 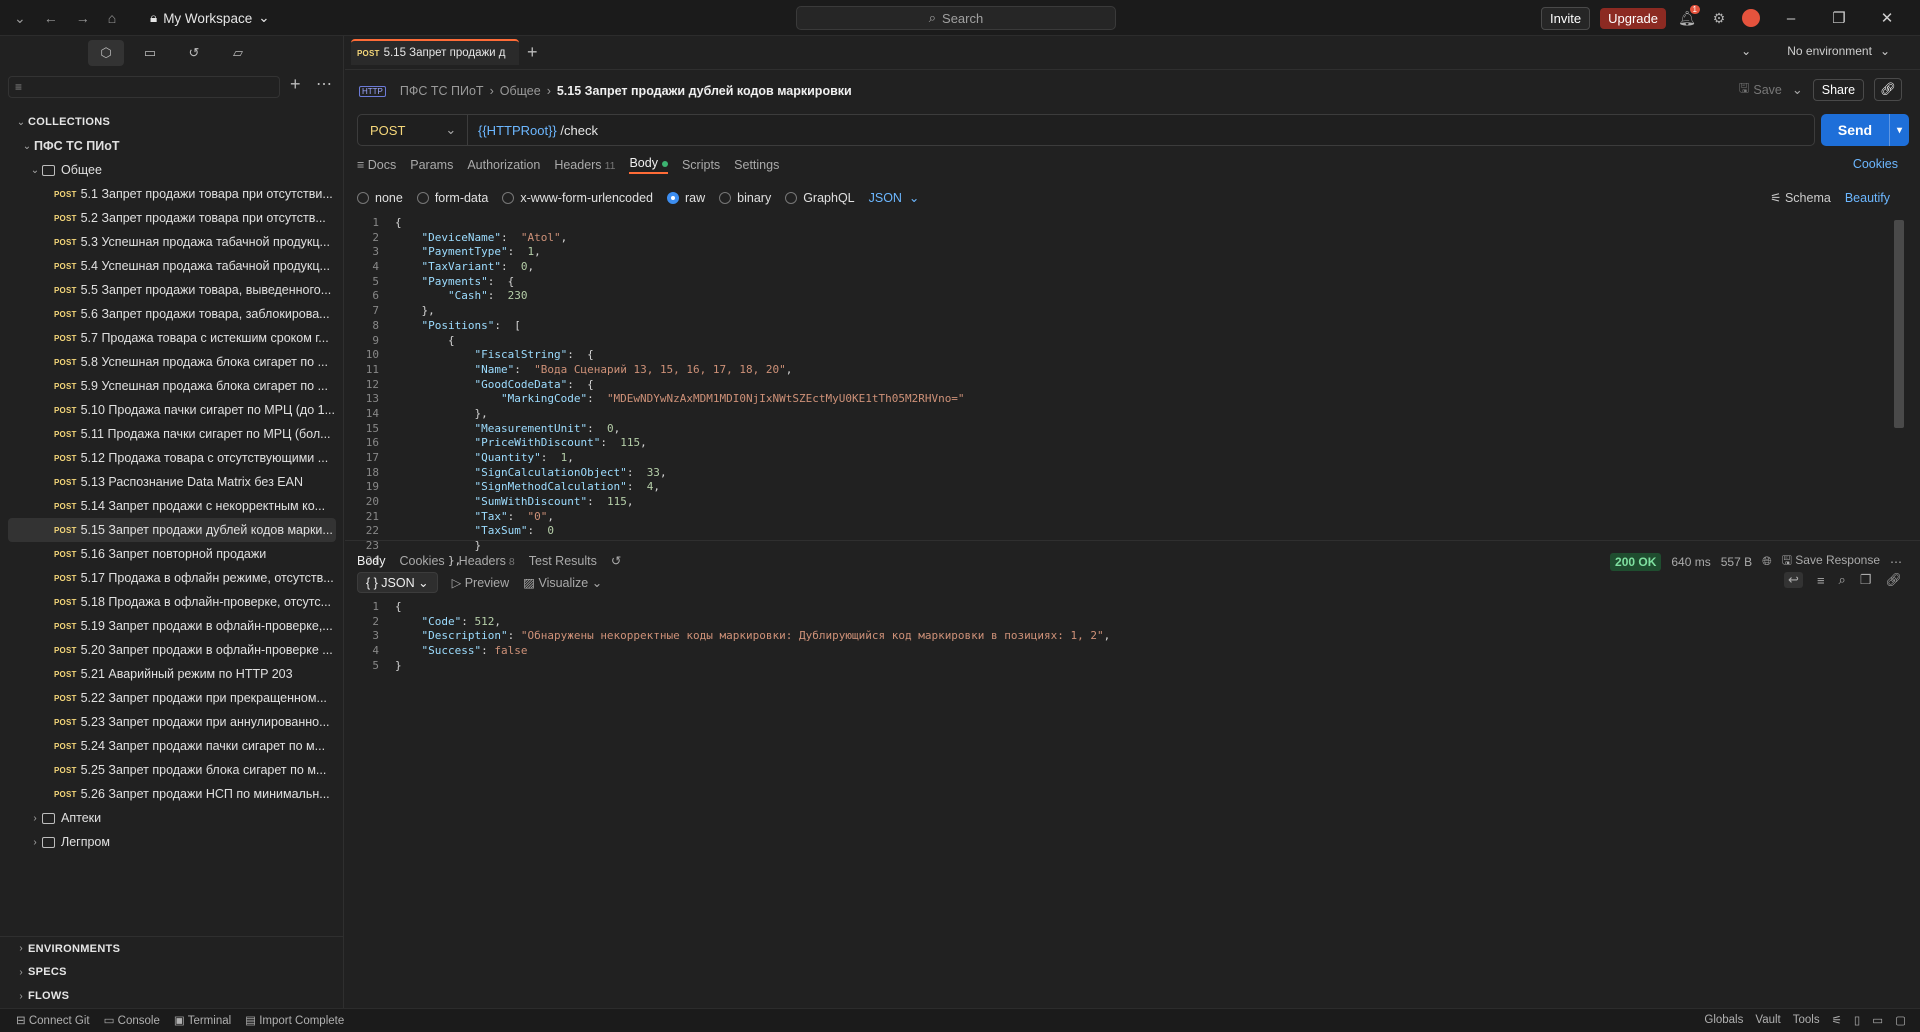 What do you see at coordinates (376, 165) in the screenshot?
I see `tab-docs: ≡ Docs` at bounding box center [376, 165].